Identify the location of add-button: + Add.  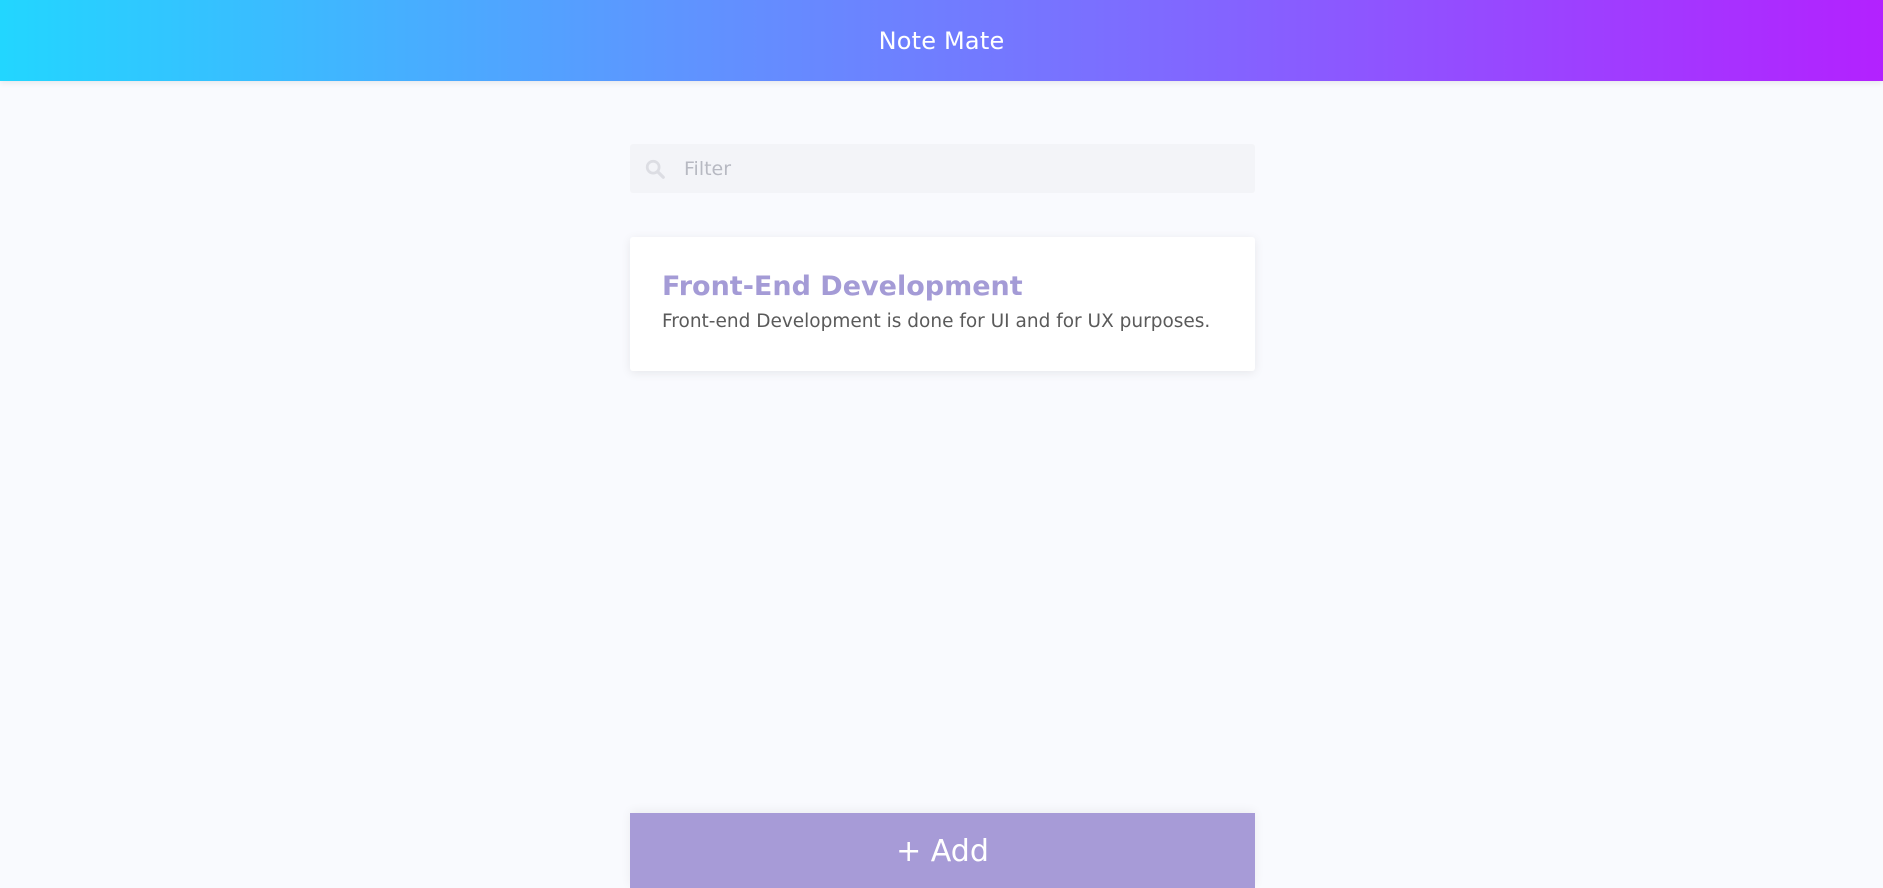
(942, 850).